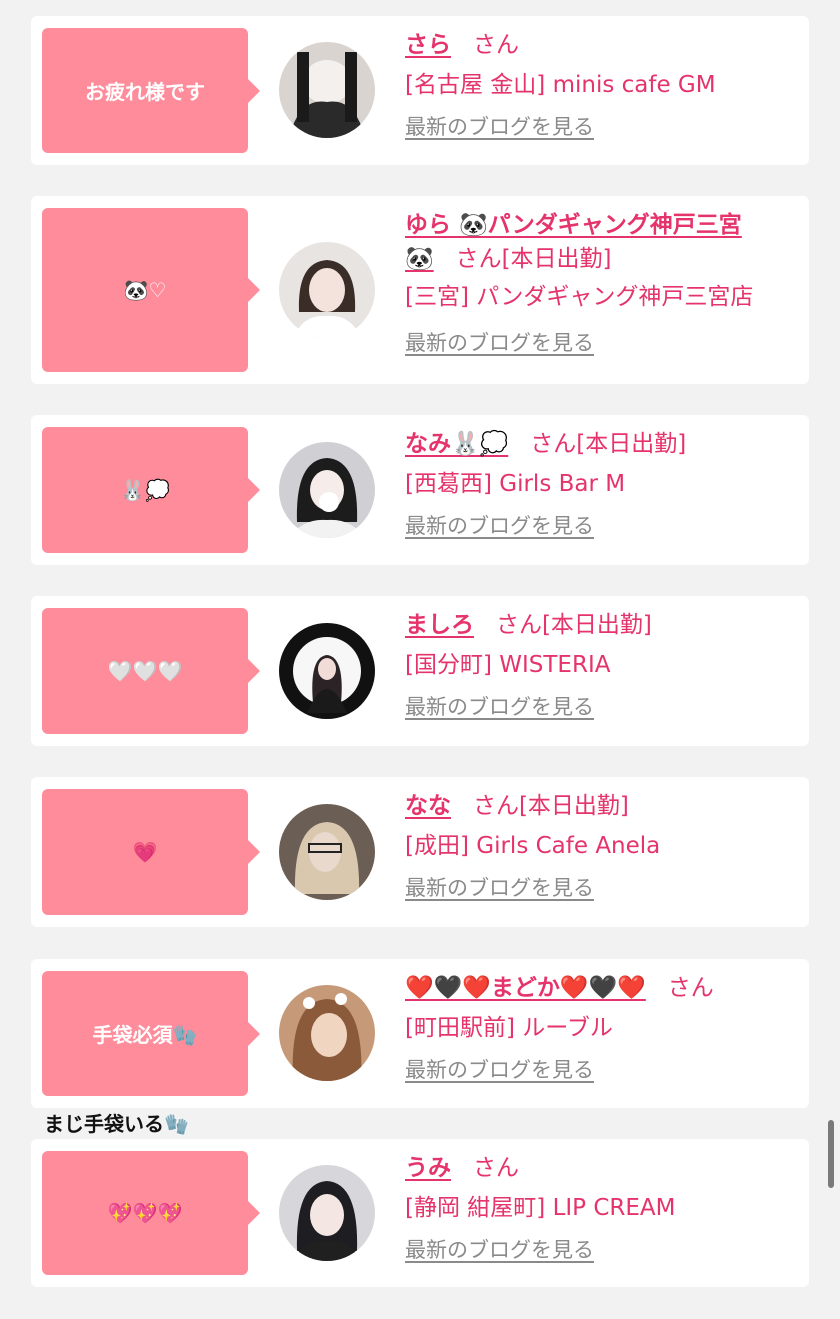 The width and height of the screenshot is (840, 1319). Describe the element at coordinates (508, 665) in the screenshot. I see `shop-label: [国分町] WISTERIA` at that location.